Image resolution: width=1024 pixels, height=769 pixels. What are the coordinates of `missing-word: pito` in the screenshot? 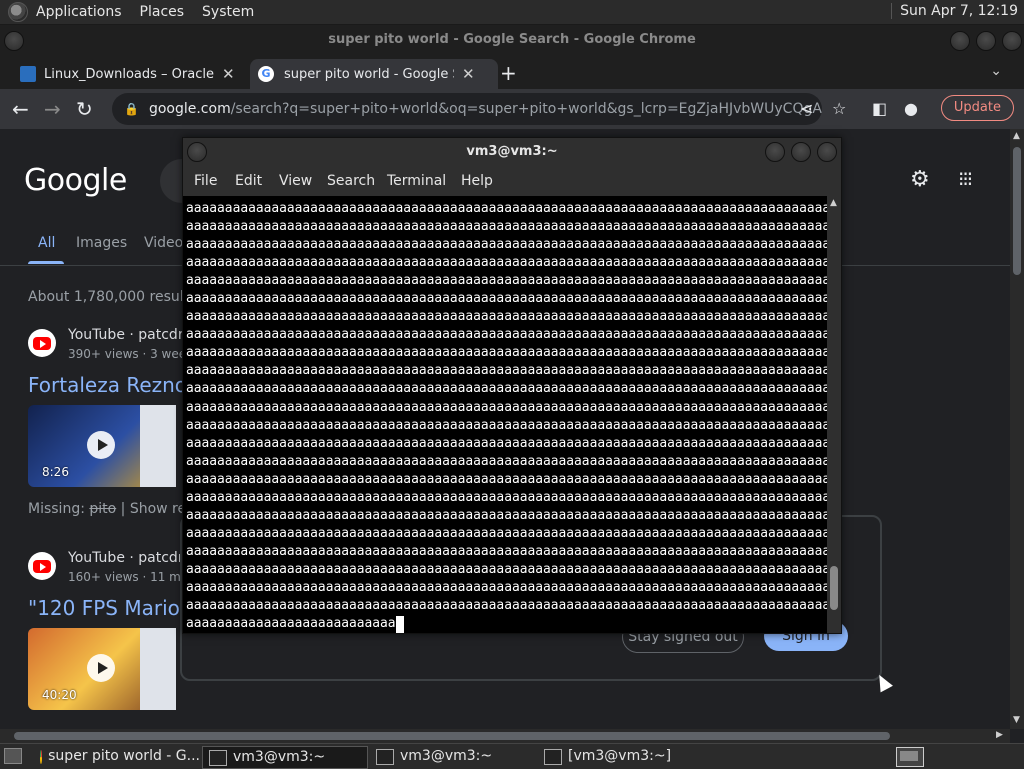 It's located at (103, 509).